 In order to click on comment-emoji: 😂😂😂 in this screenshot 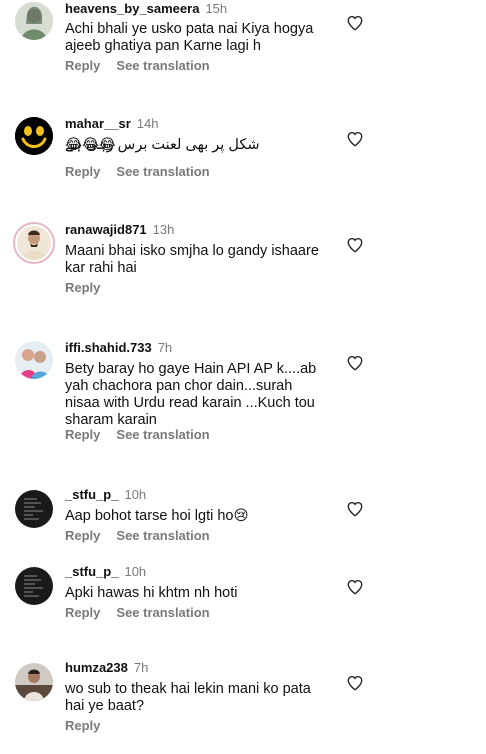, I will do `click(90, 145)`.